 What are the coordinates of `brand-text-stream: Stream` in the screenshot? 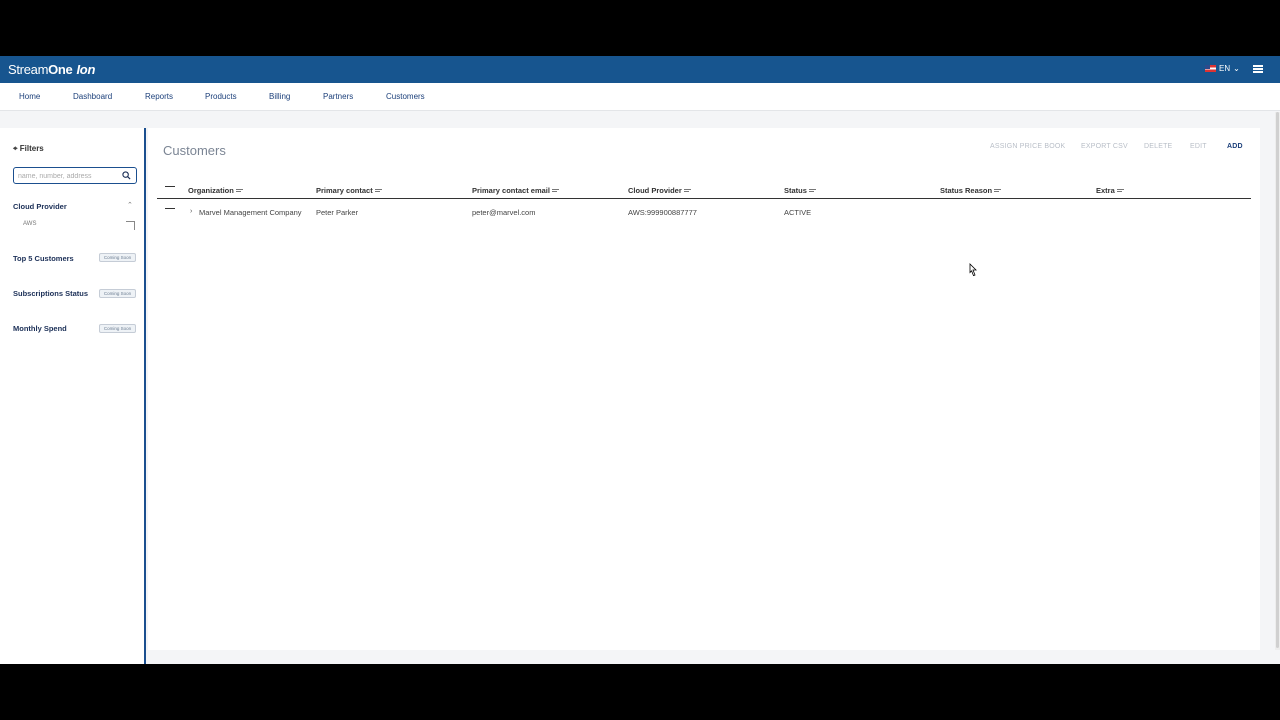 It's located at (28, 69).